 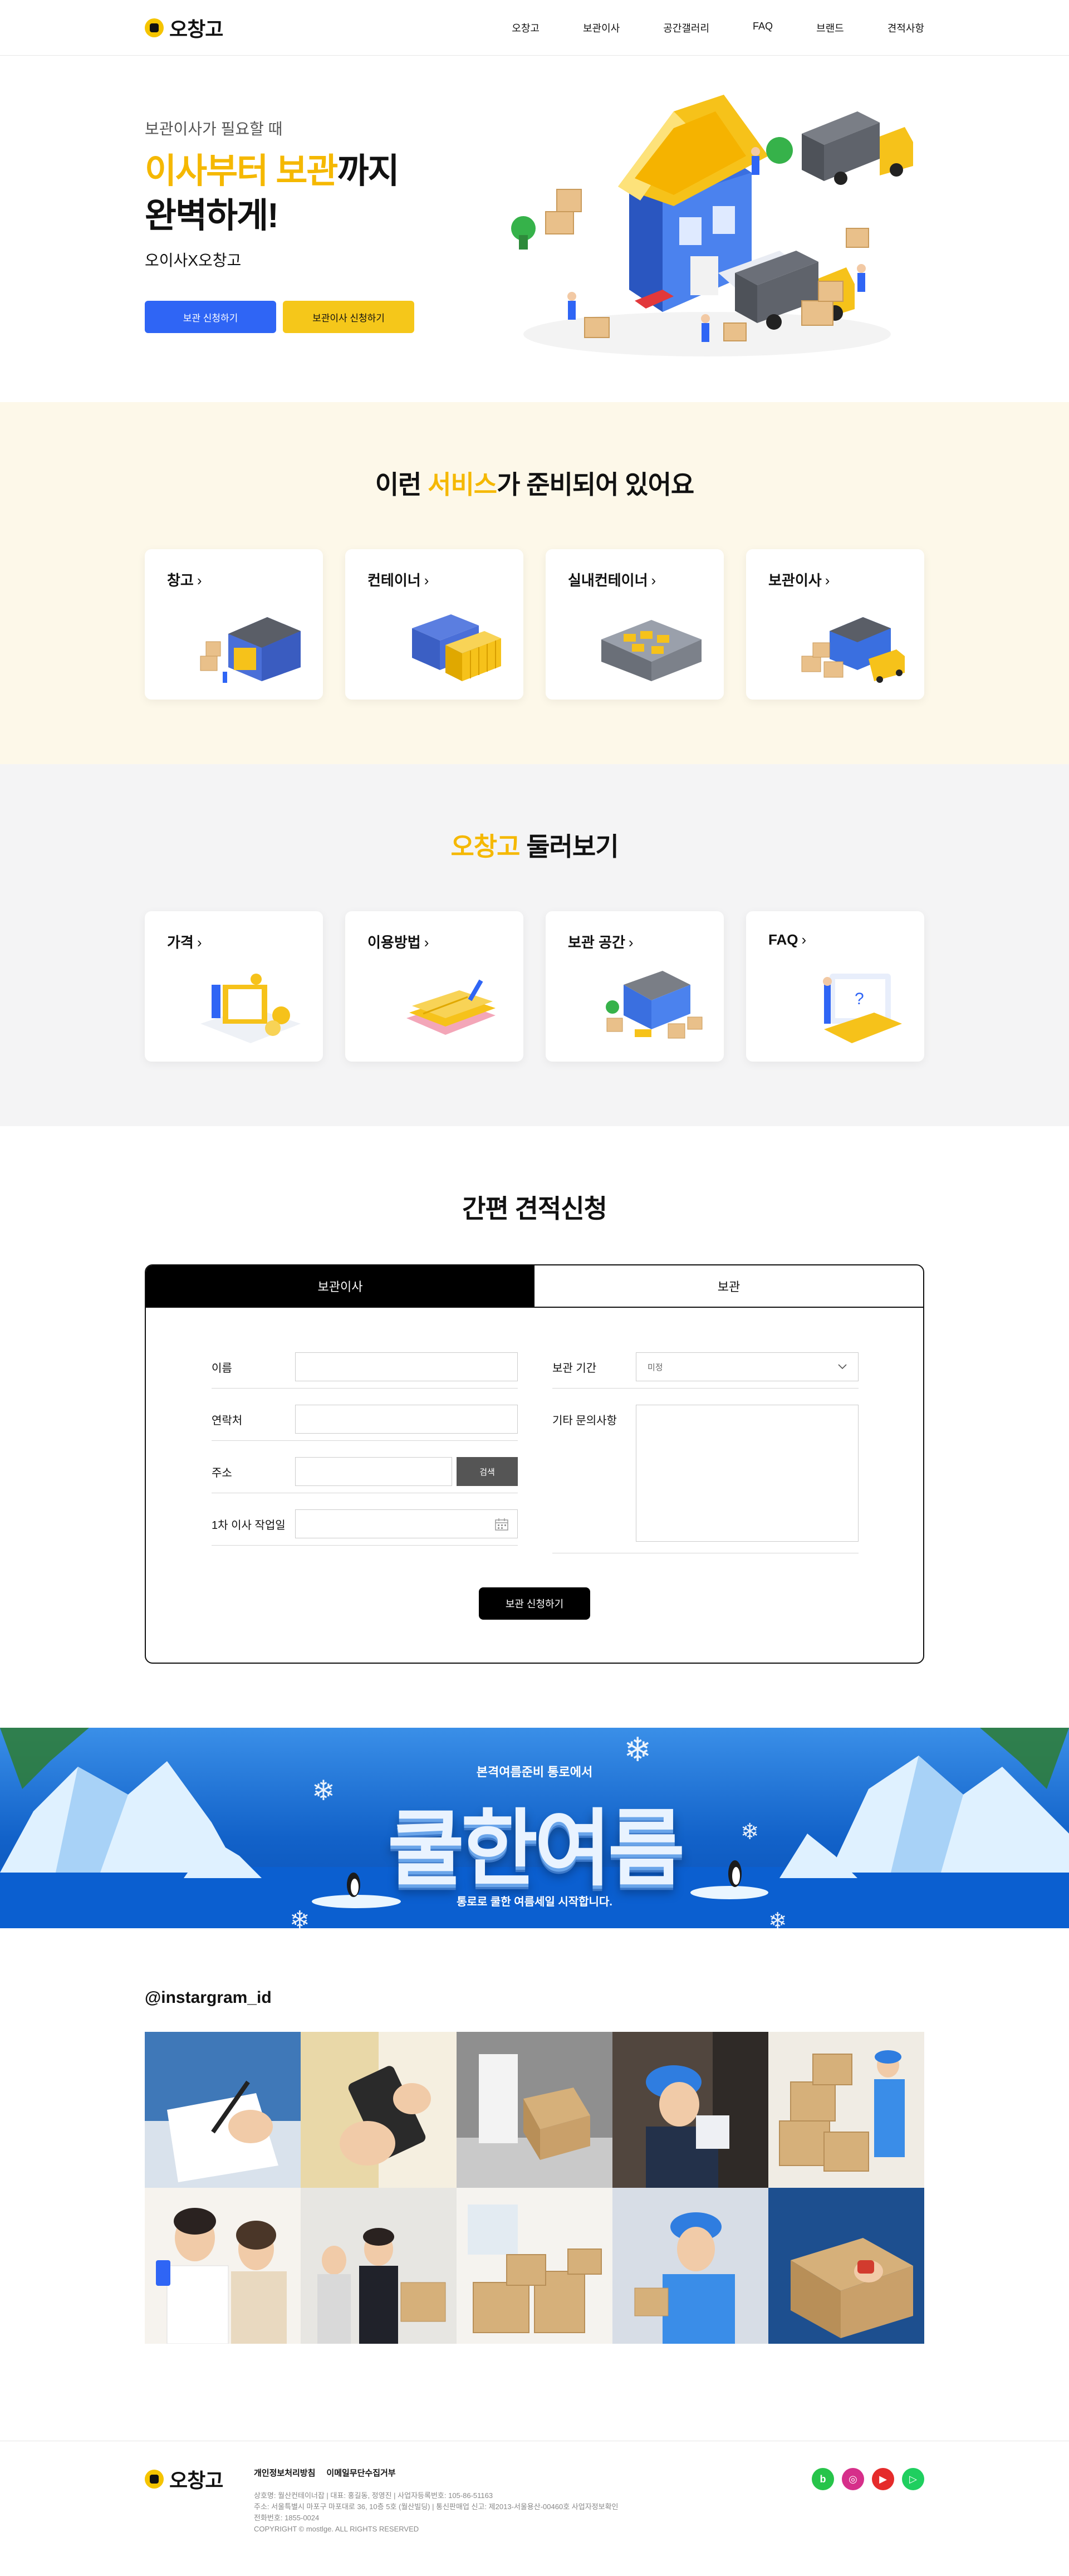 I want to click on photo-mover-cap-side, so click(x=690, y=2110).